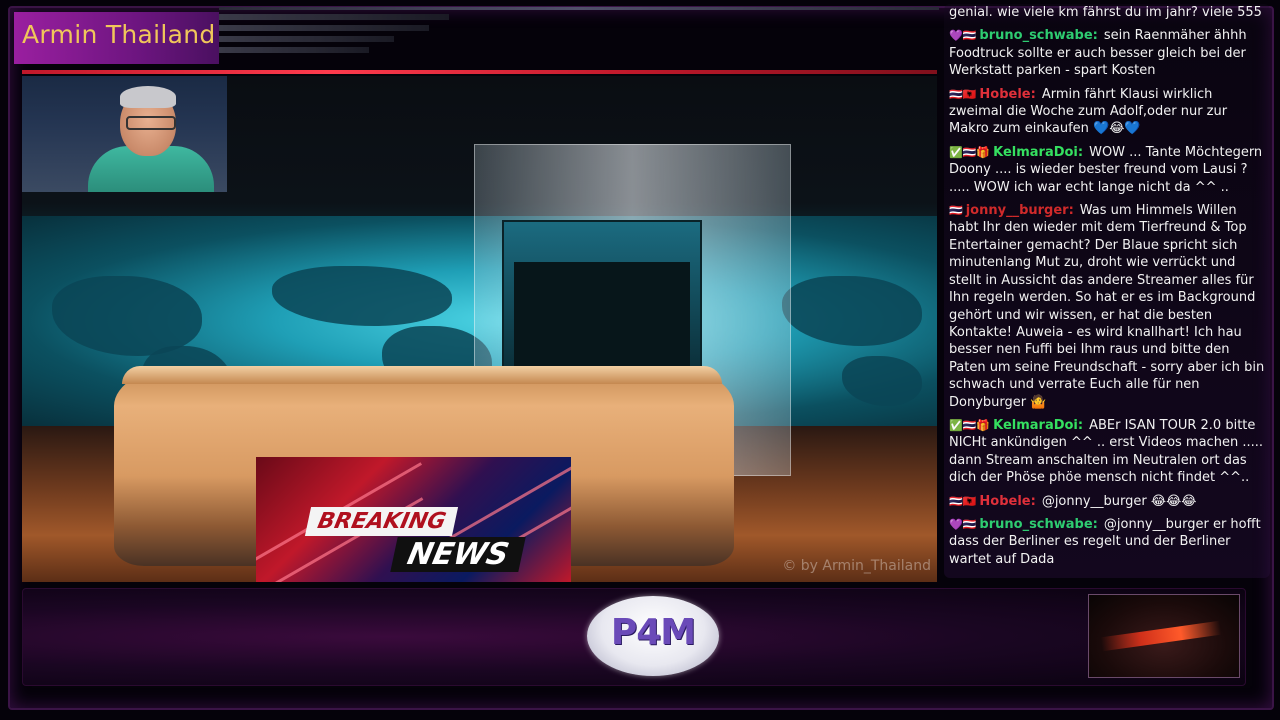  Describe the element at coordinates (151, 123) in the screenshot. I see `glasses-icon` at that location.